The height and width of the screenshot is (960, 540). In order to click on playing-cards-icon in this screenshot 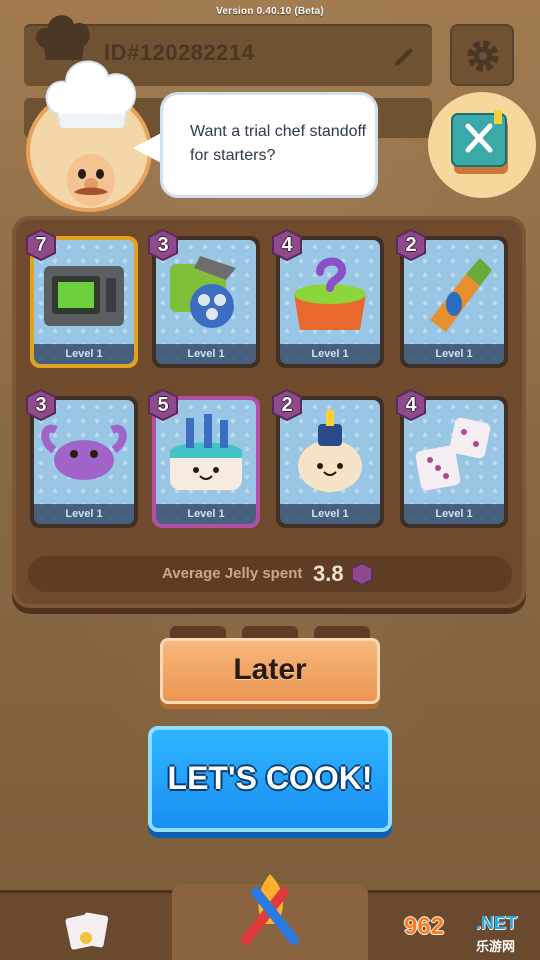, I will do `click(87, 931)`.